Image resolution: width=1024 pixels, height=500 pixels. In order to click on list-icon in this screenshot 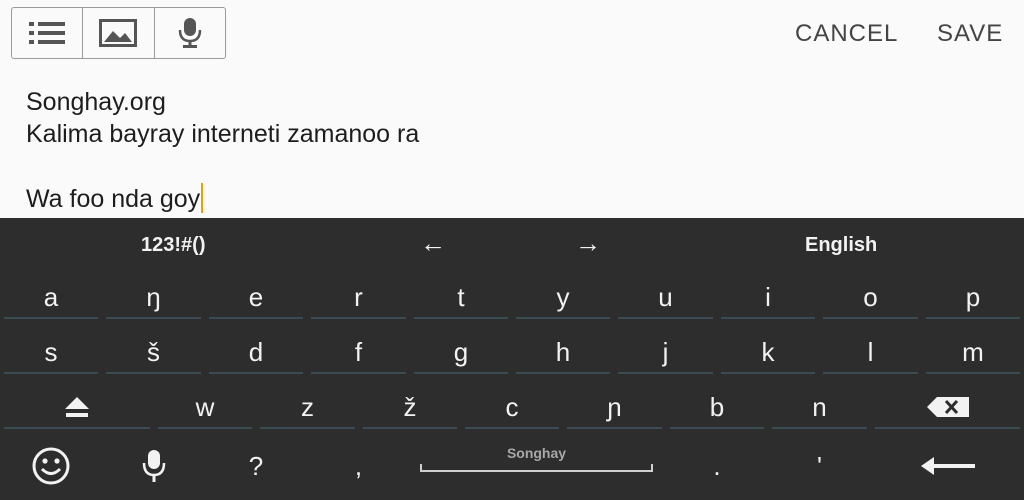, I will do `click(47, 33)`.